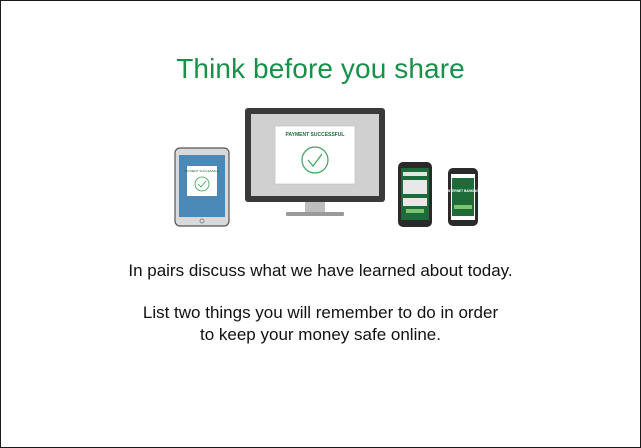  Describe the element at coordinates (415, 194) in the screenshot. I see `phone-left-device` at that location.